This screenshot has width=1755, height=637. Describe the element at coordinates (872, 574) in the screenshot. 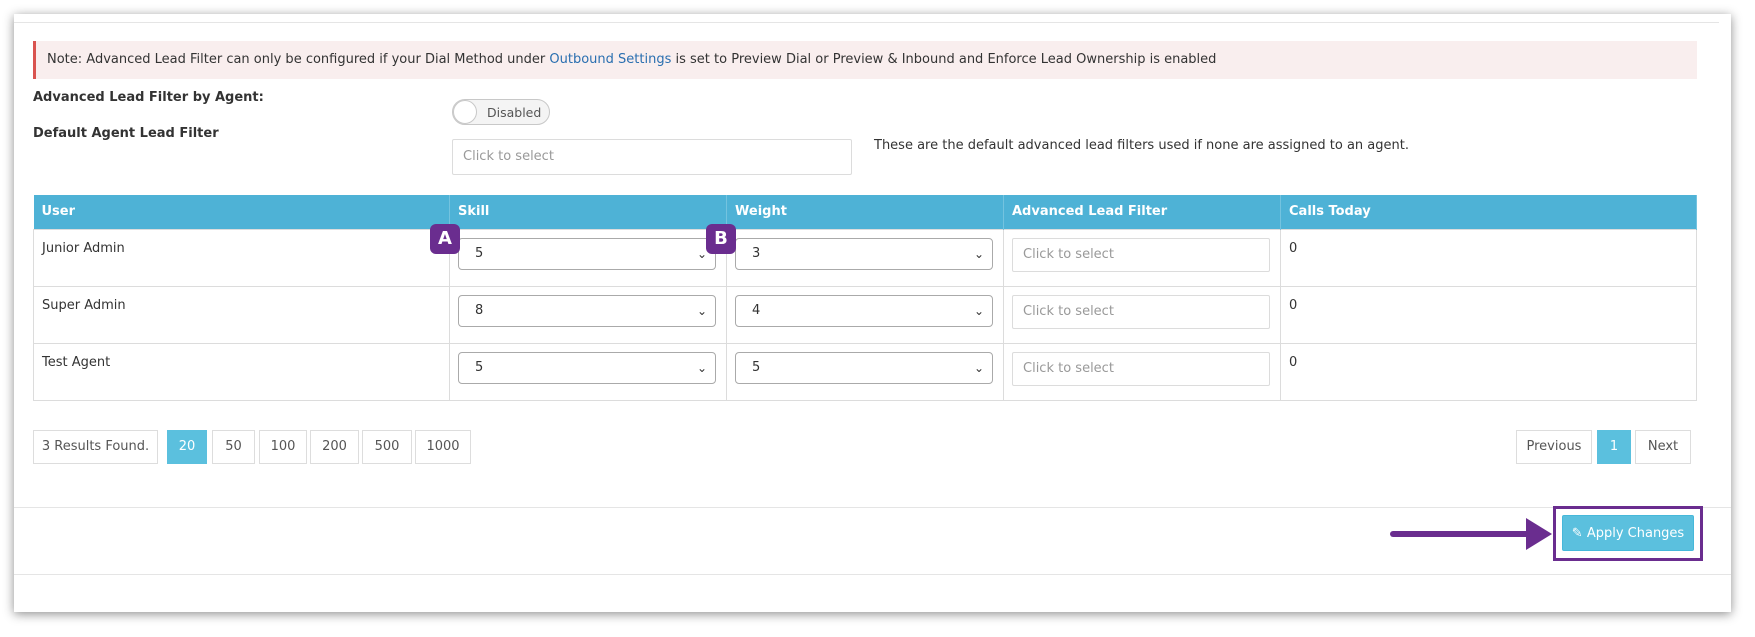

I see `bottom-divider` at that location.